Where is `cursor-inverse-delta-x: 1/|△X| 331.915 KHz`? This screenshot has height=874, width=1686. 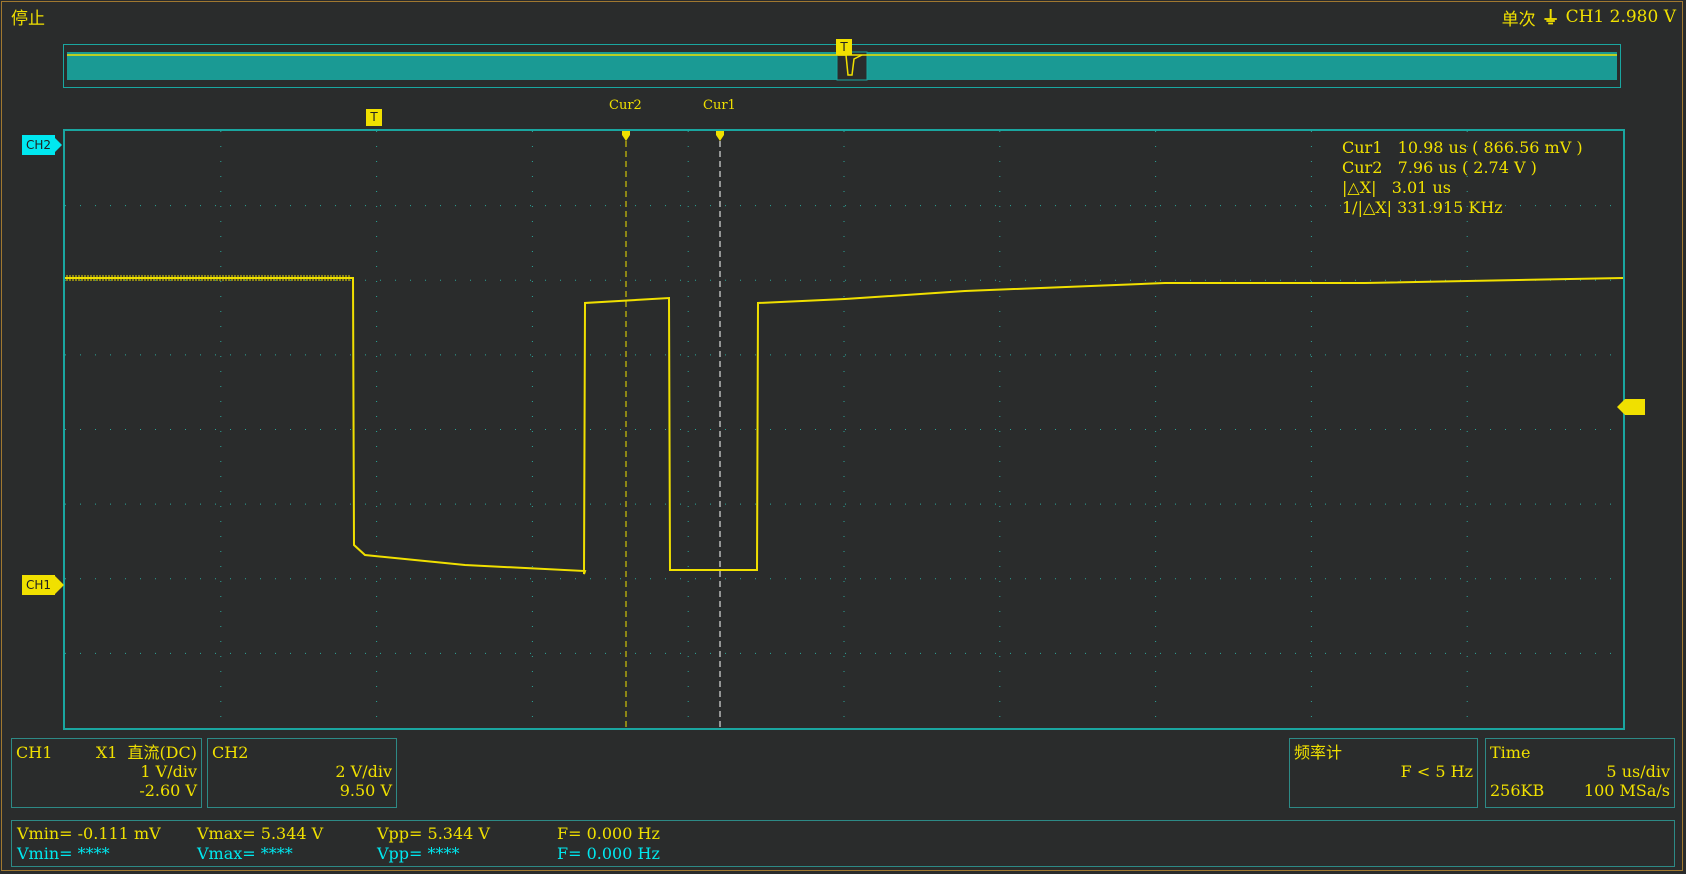 cursor-inverse-delta-x: 1/|△X| 331.915 KHz is located at coordinates (1422, 207).